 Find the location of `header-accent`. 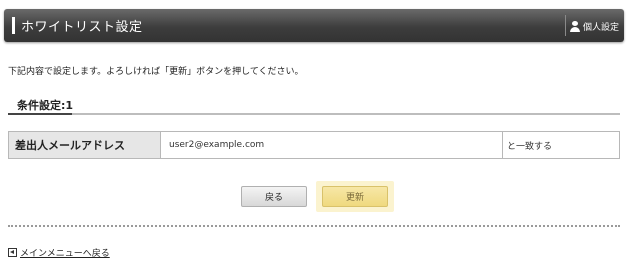

header-accent is located at coordinates (13, 25).